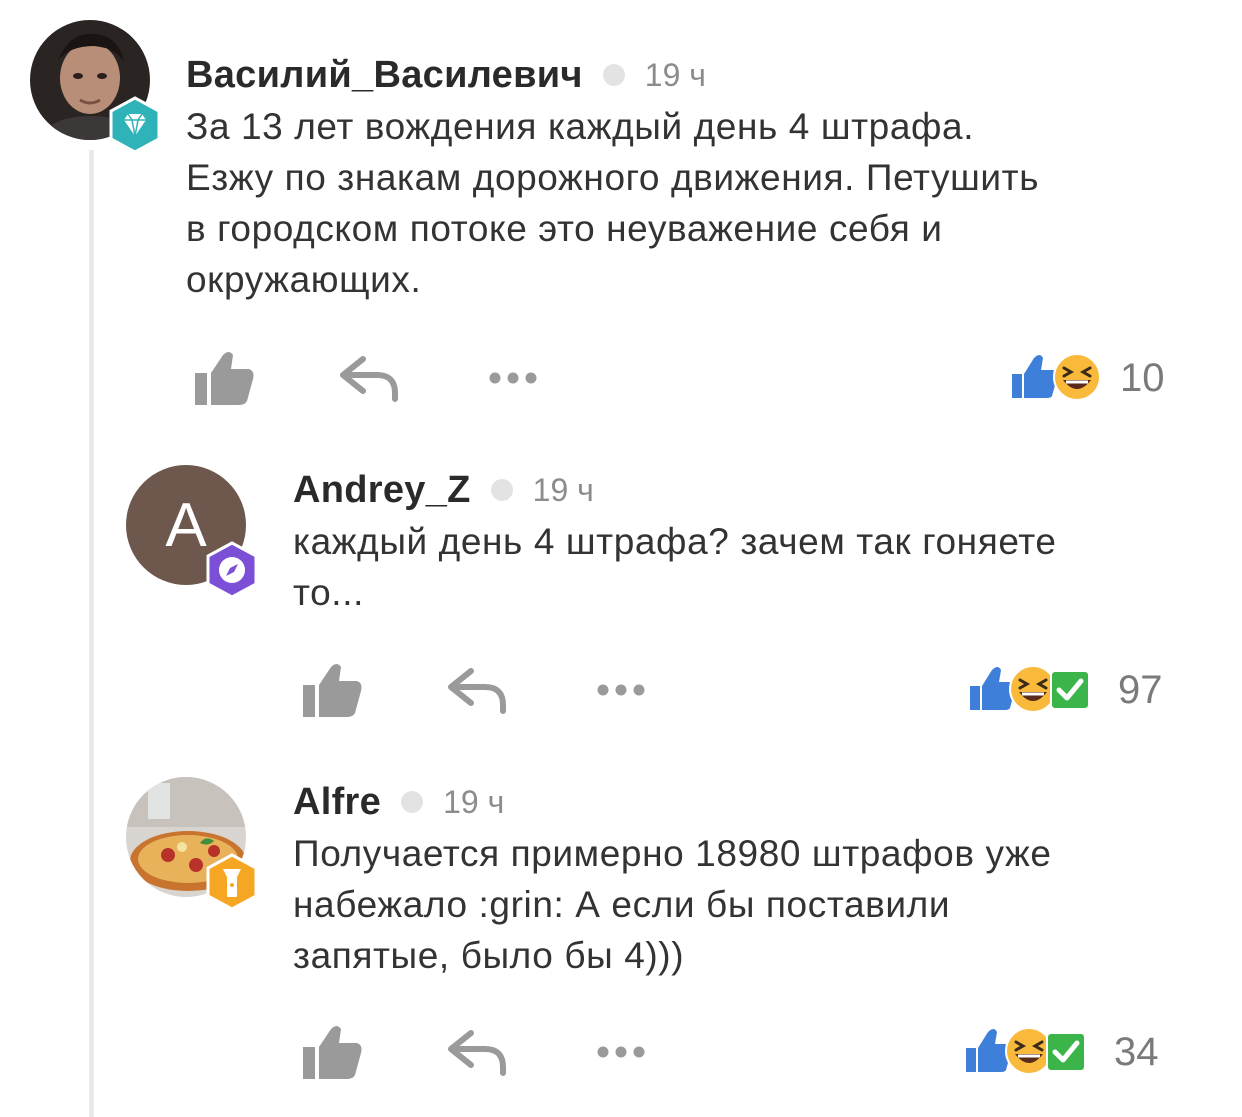  What do you see at coordinates (1077, 377) in the screenshot?
I see `laugh-reaction-icon` at bounding box center [1077, 377].